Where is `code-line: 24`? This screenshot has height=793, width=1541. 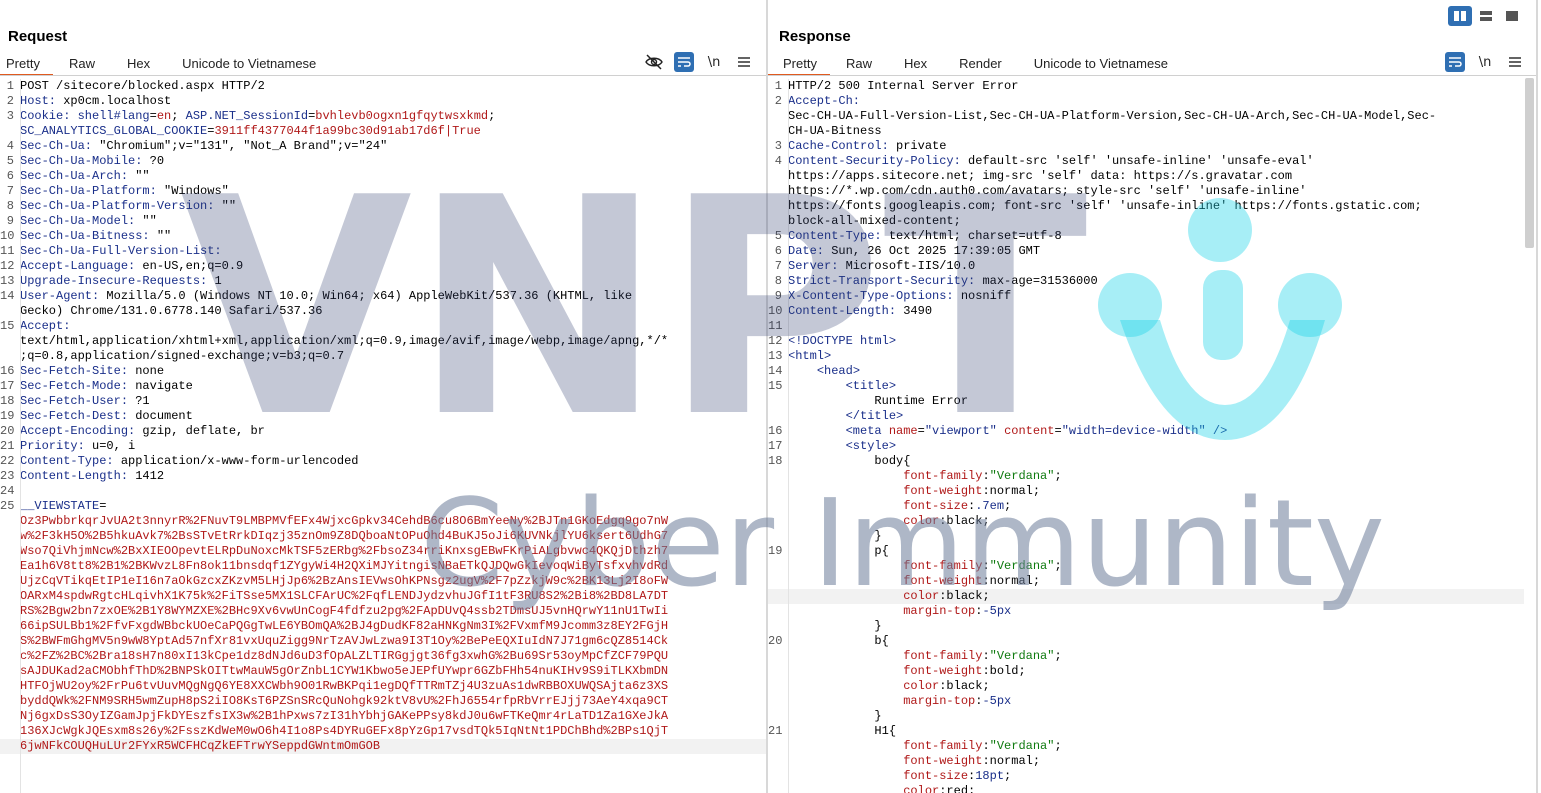
code-line: 24 is located at coordinates (383, 491).